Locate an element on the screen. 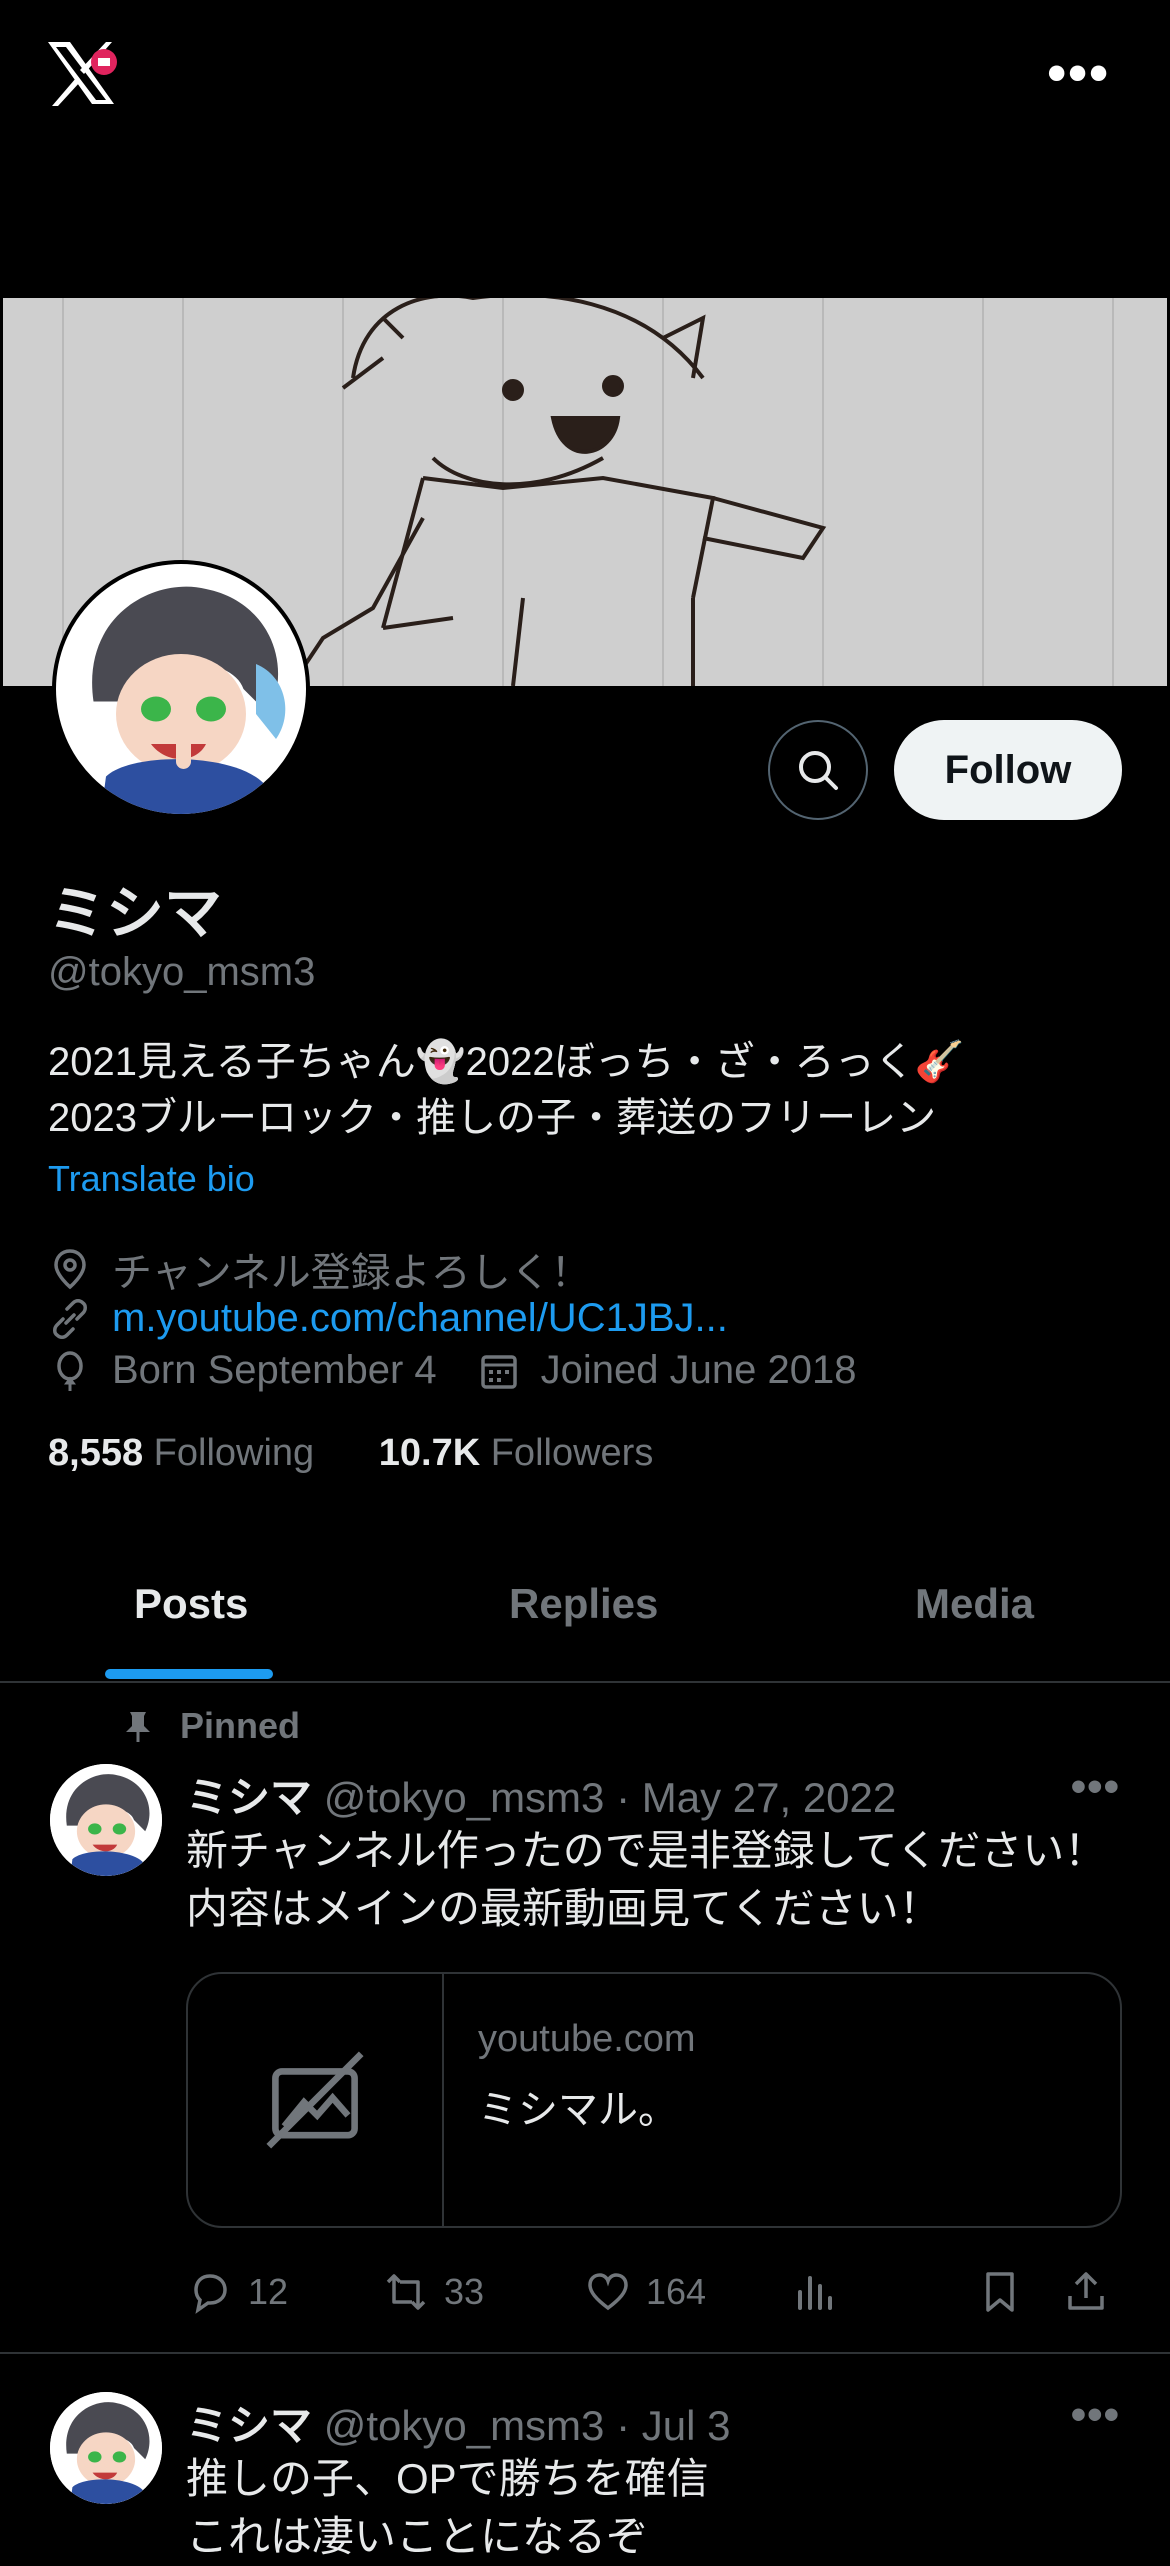 The width and height of the screenshot is (1170, 2566). tabs-divider is located at coordinates (585, 1682).